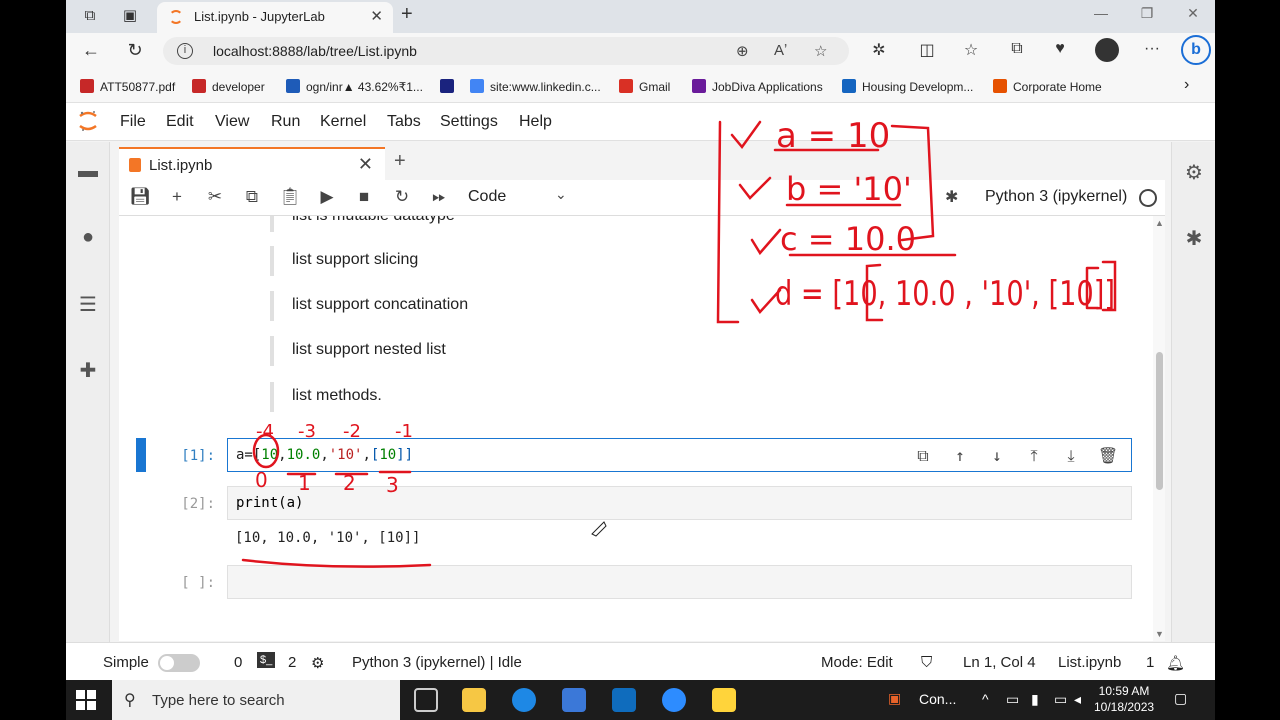 The width and height of the screenshot is (1280, 720). What do you see at coordinates (1060, 699) in the screenshot?
I see `network-icon: ▭` at bounding box center [1060, 699].